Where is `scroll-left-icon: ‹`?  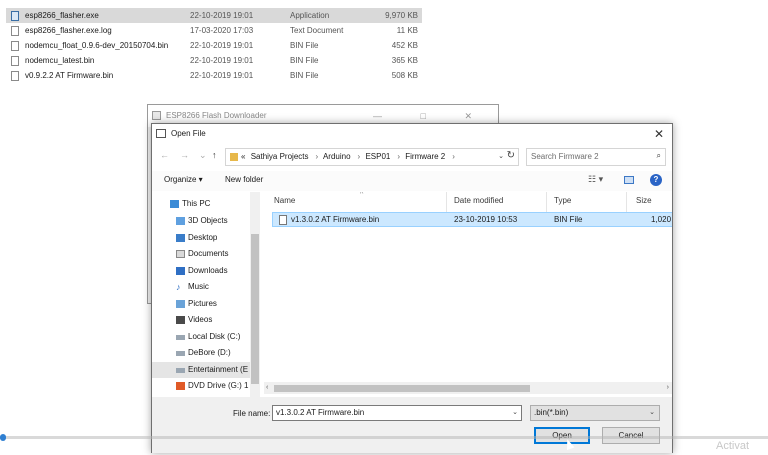
scroll-left-icon: ‹ is located at coordinates (267, 388).